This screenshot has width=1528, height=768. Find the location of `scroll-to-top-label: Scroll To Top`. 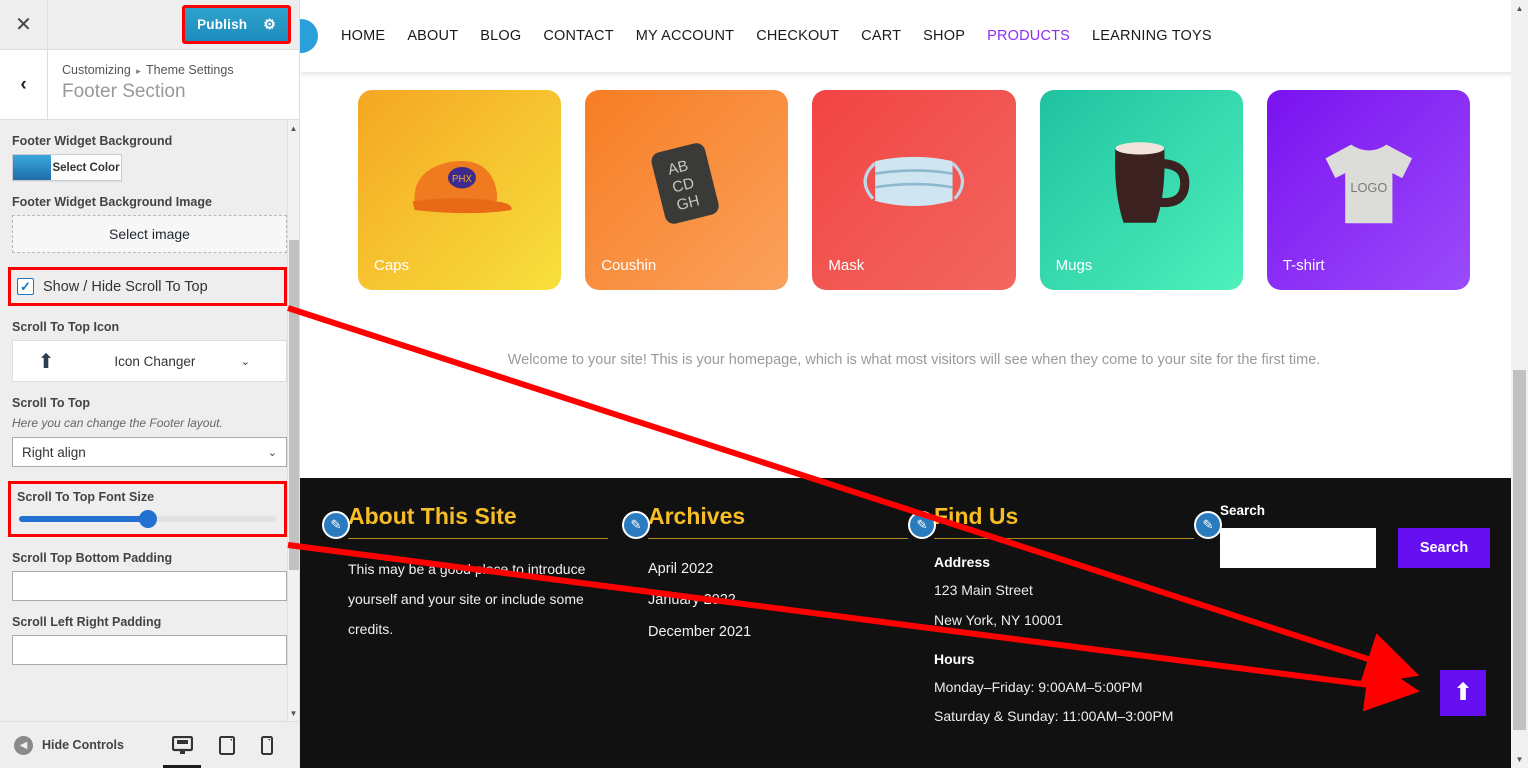

scroll-to-top-label: Scroll To Top is located at coordinates (51, 403).